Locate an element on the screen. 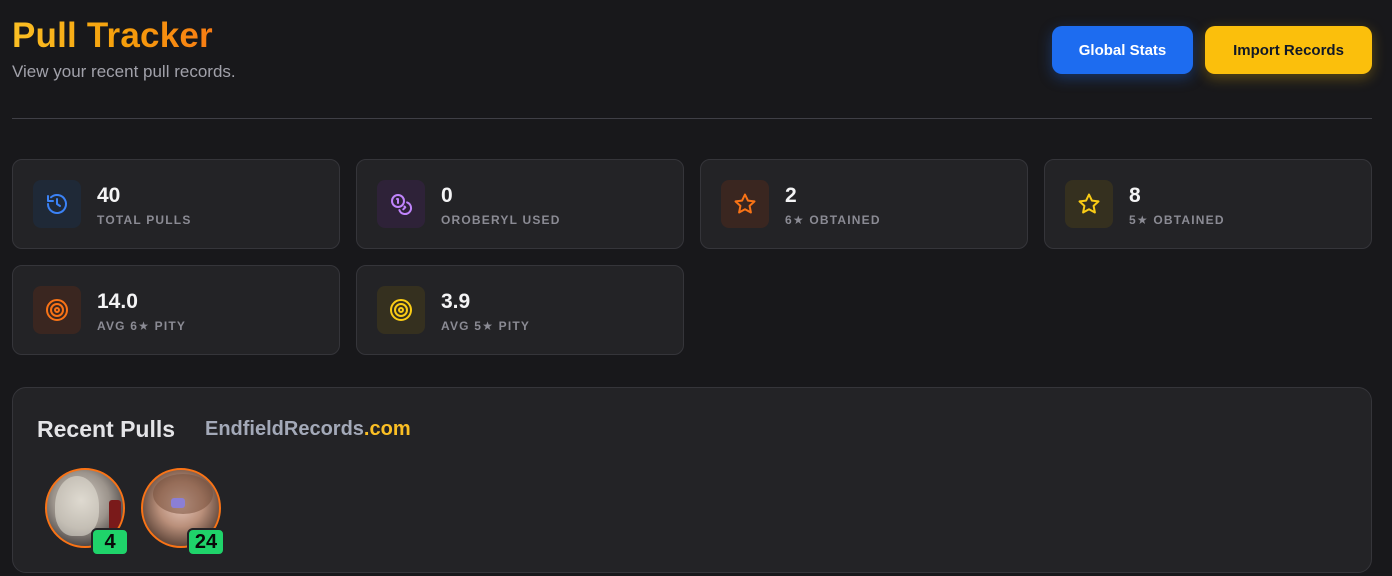 This screenshot has height=576, width=1392. page-subtitle: View your recent pull records. is located at coordinates (124, 71).